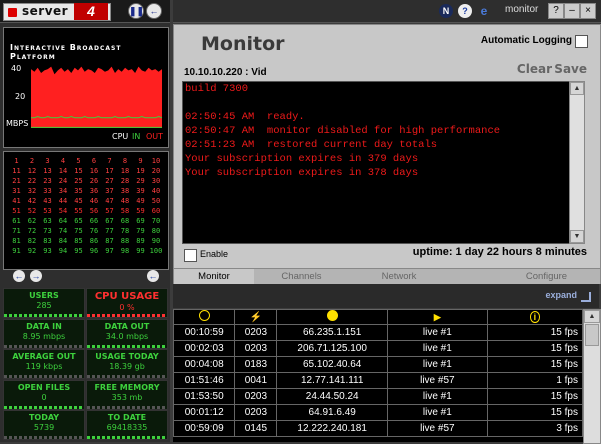 The width and height of the screenshot is (601, 444). Describe the element at coordinates (378, 428) in the screenshot. I see `table-row: 00:59:09 0145 12.222.240.181 live #57 3 fps` at that location.